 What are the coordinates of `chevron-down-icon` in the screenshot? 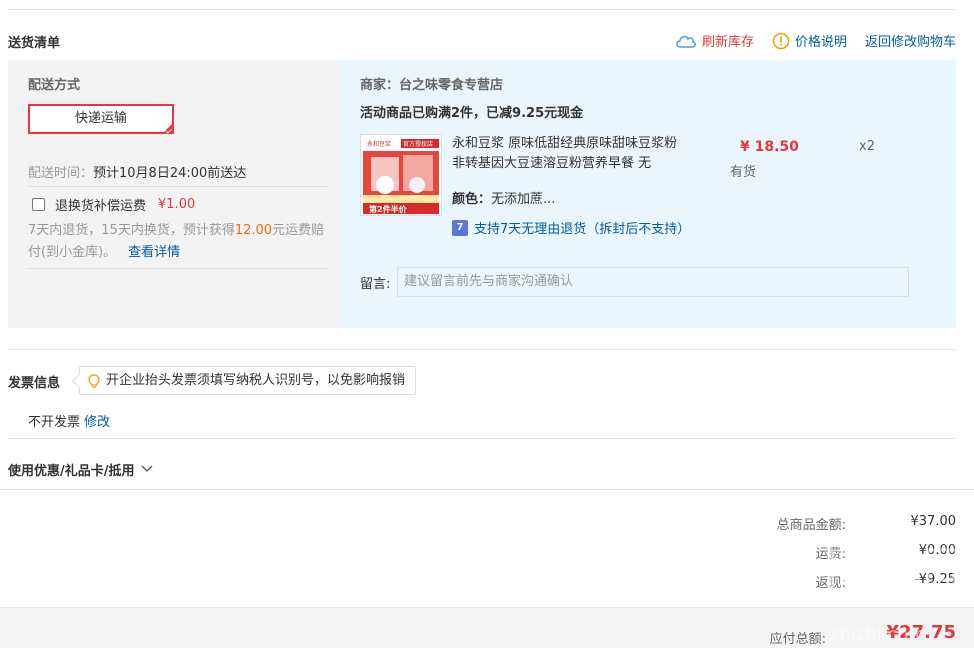 It's located at (147, 469).